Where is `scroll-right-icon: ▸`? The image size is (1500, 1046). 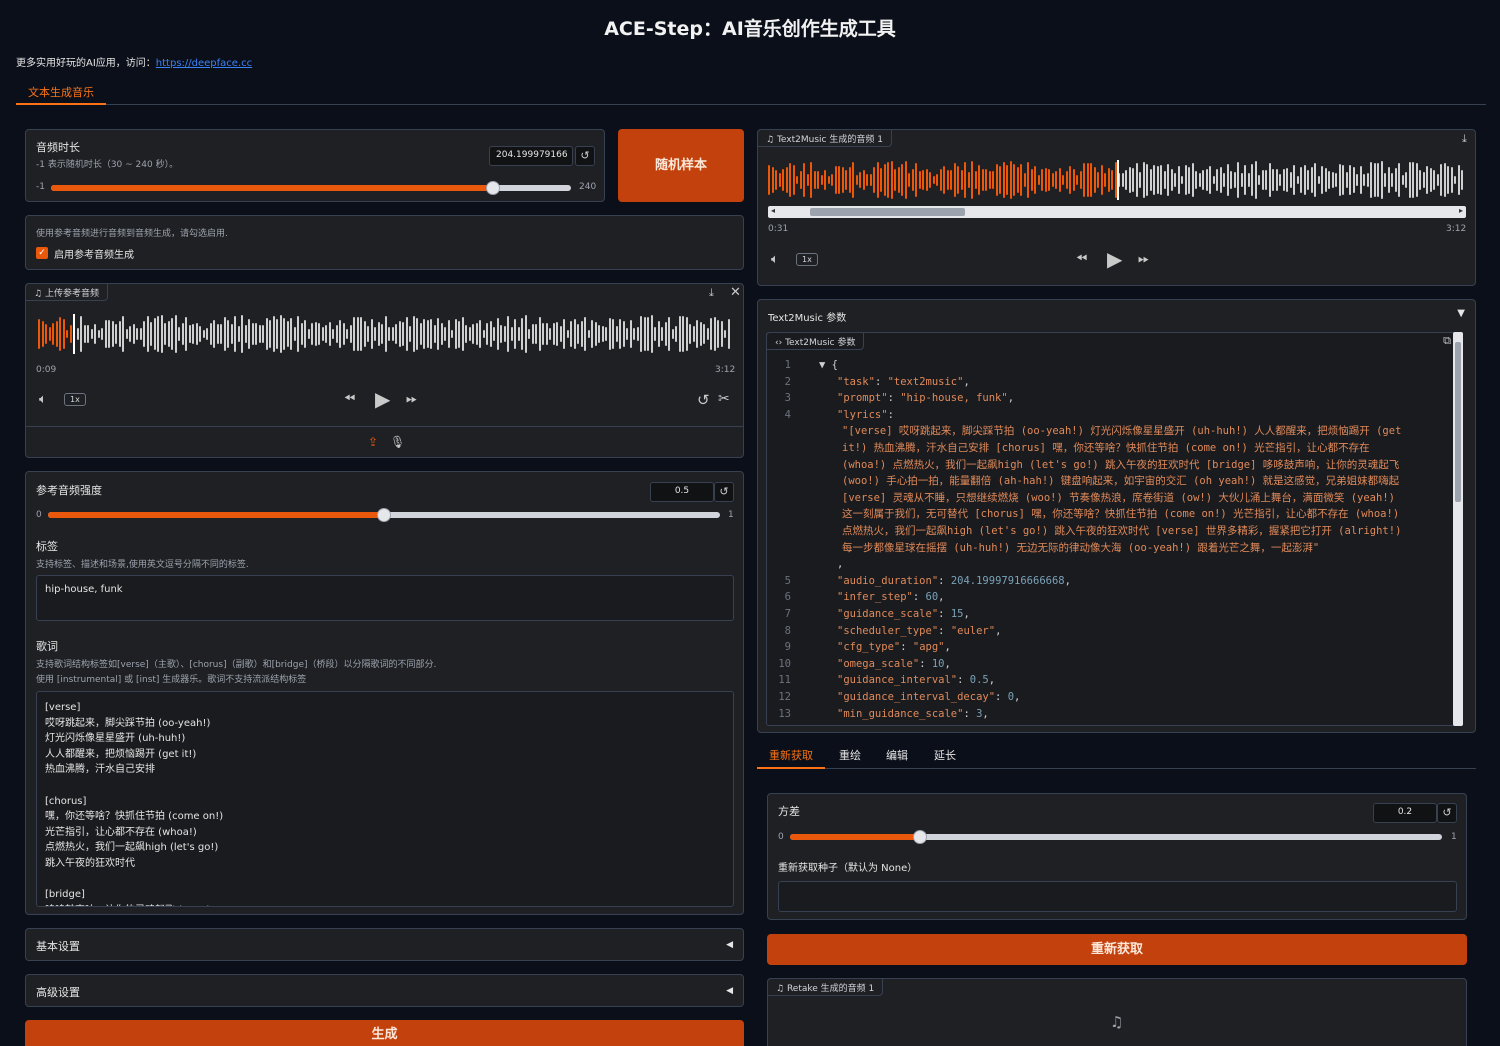
scroll-right-icon: ▸ is located at coordinates (1461, 210).